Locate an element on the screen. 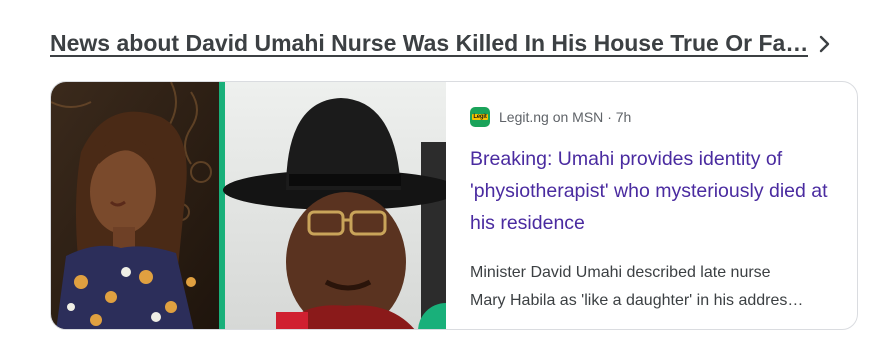  article-source-row: Legit Legit.ng on MSN · 7h is located at coordinates (651, 117).